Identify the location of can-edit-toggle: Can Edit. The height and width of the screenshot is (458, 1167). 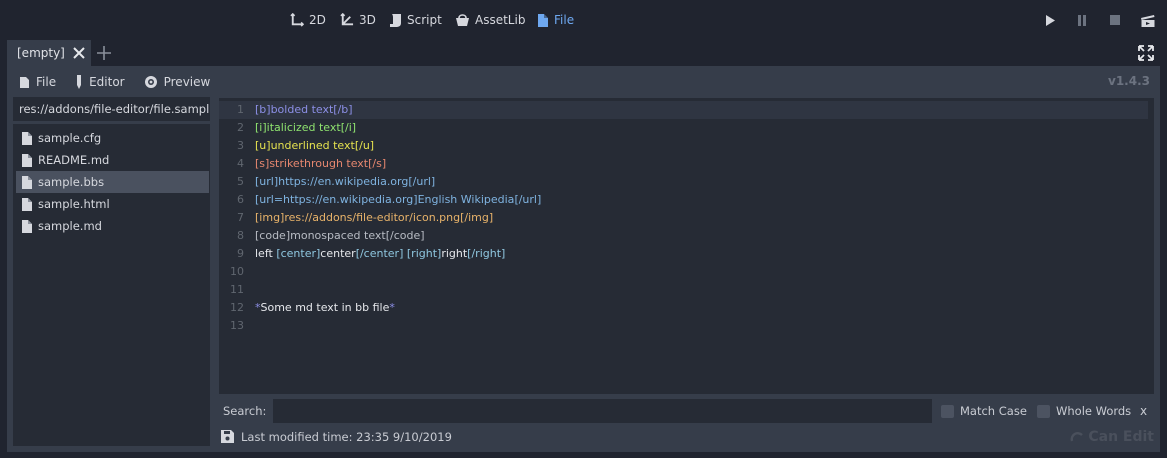
(1112, 437).